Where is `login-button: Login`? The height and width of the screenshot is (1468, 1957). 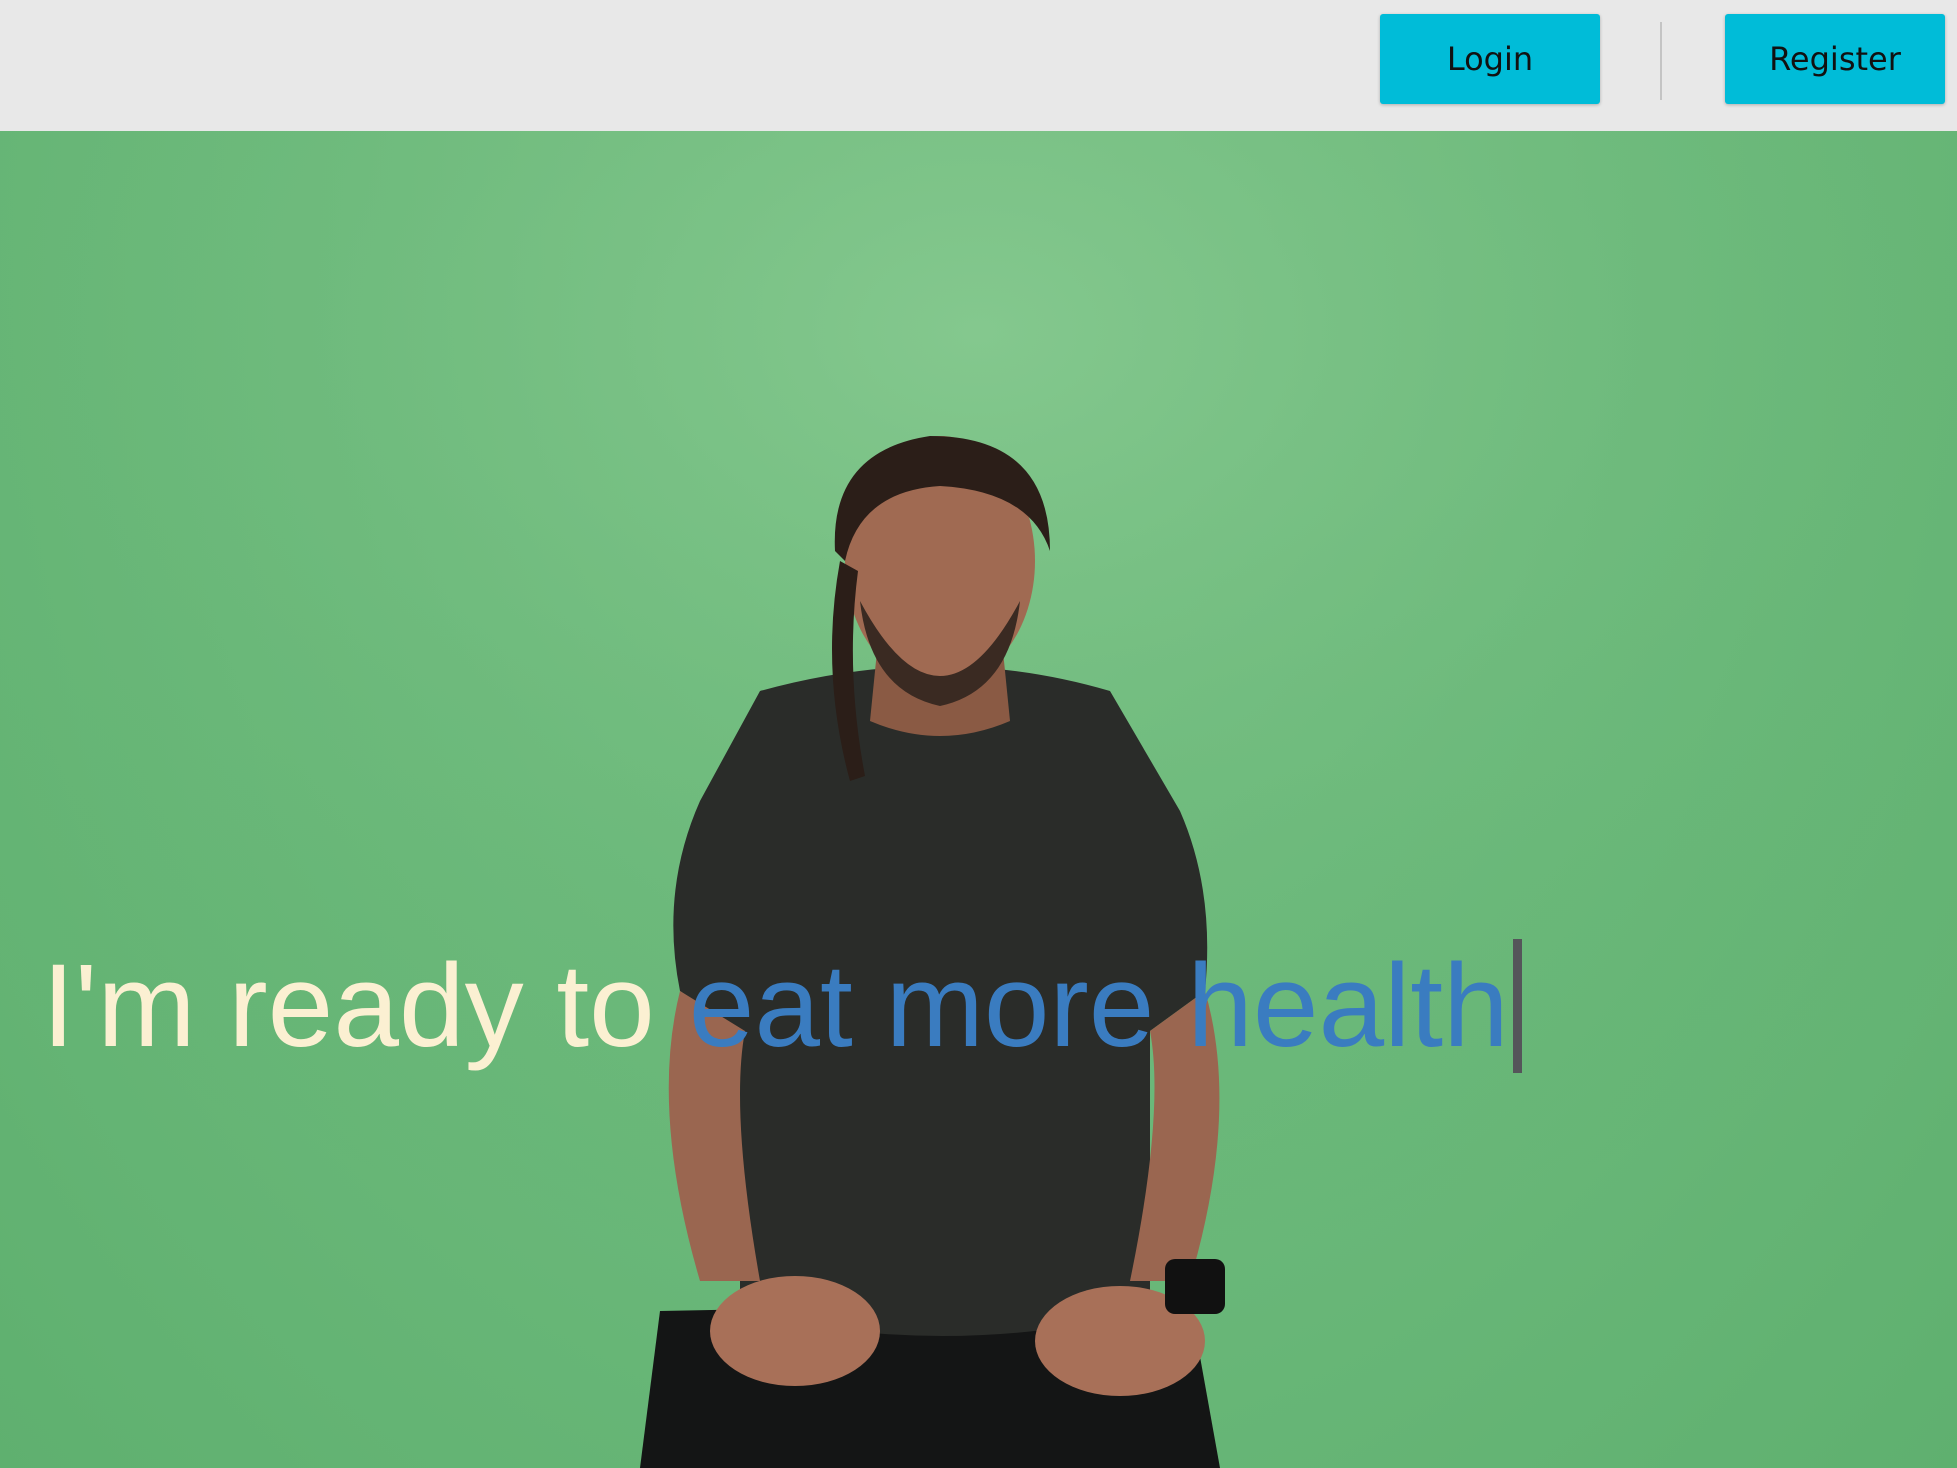
login-button: Login is located at coordinates (1490, 59).